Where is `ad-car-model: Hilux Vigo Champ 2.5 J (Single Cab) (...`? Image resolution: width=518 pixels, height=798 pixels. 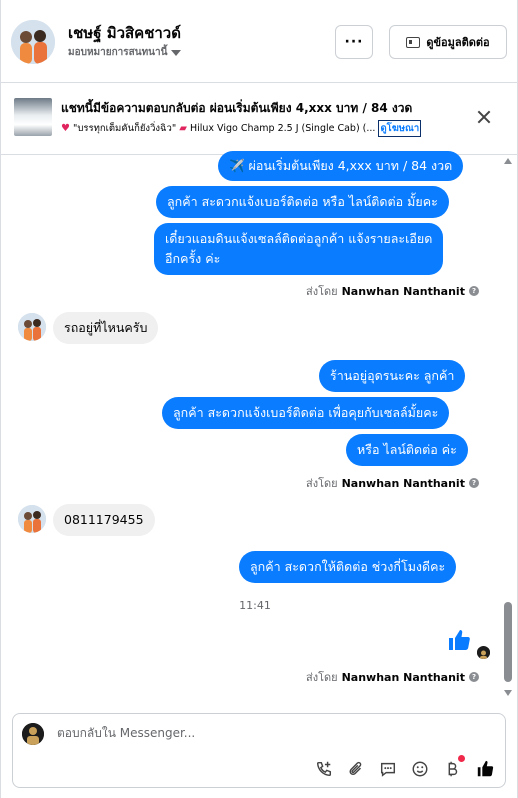 ad-car-model: Hilux Vigo Champ 2.5 J (Single Cab) (... is located at coordinates (282, 128).